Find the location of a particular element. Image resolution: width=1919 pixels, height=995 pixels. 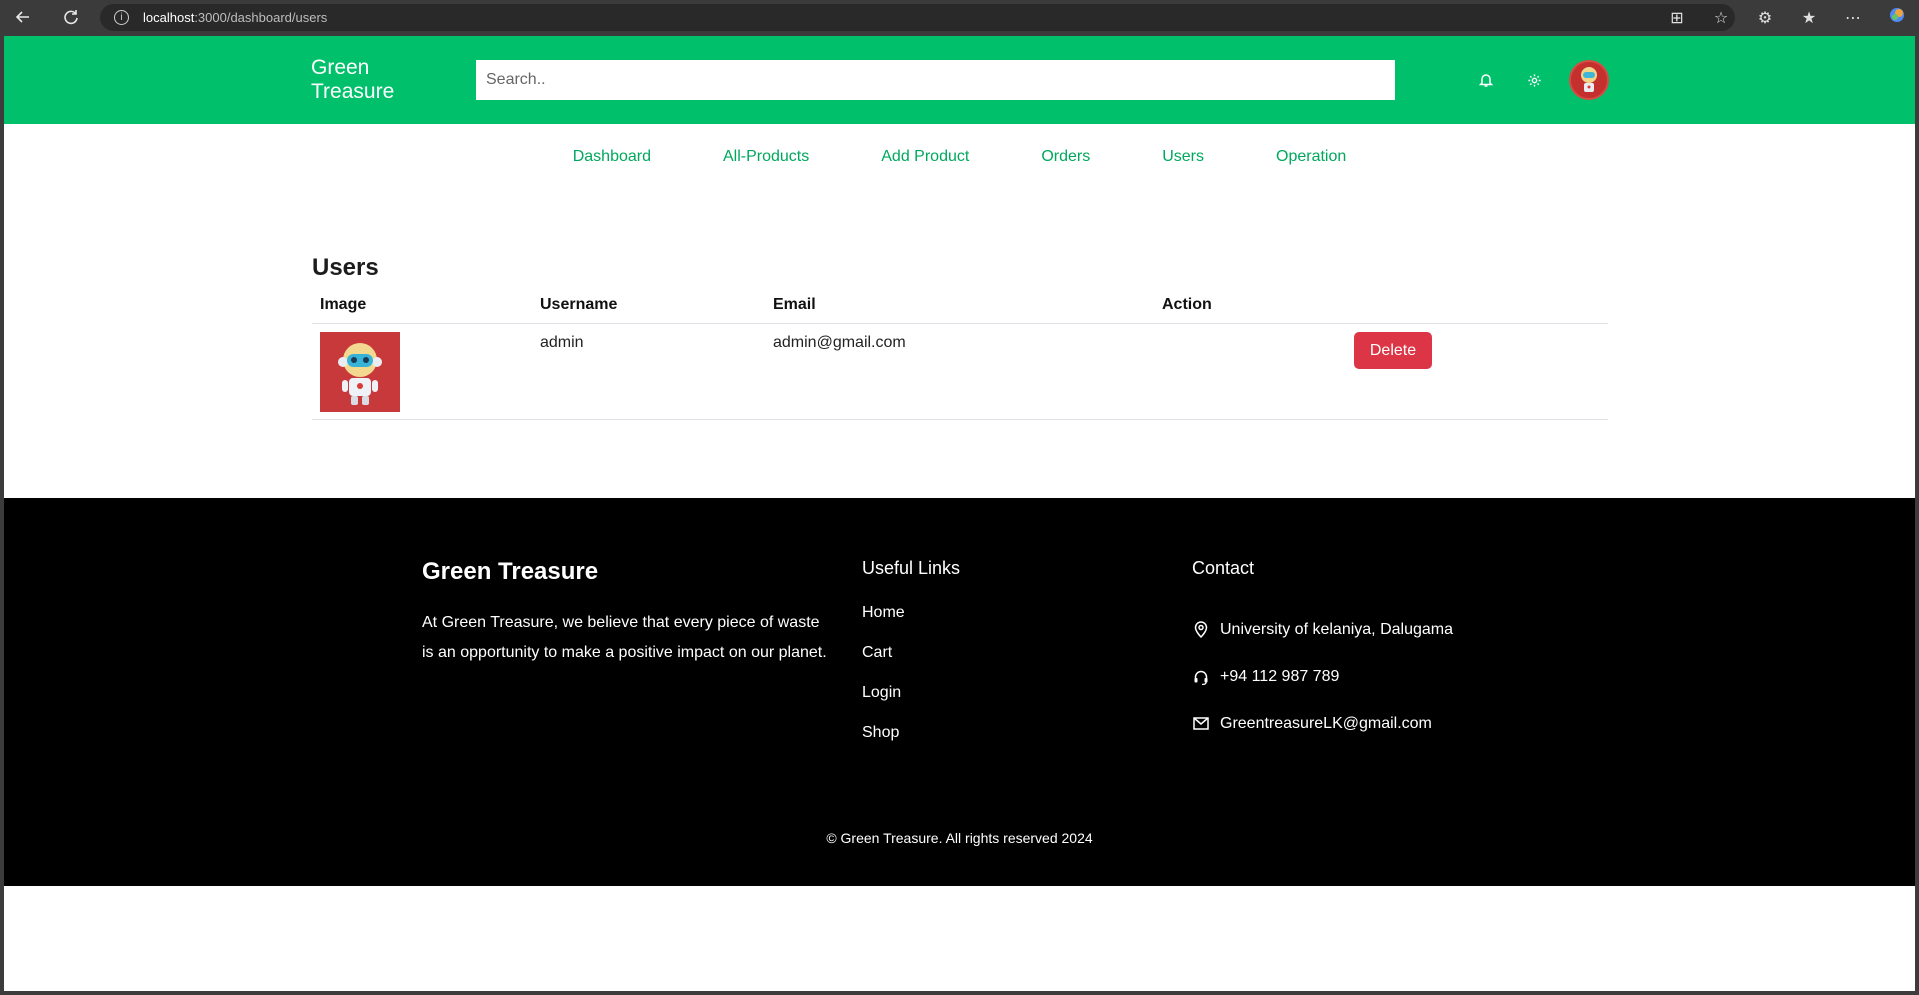

footer-link-cart: Cart is located at coordinates (883, 664).